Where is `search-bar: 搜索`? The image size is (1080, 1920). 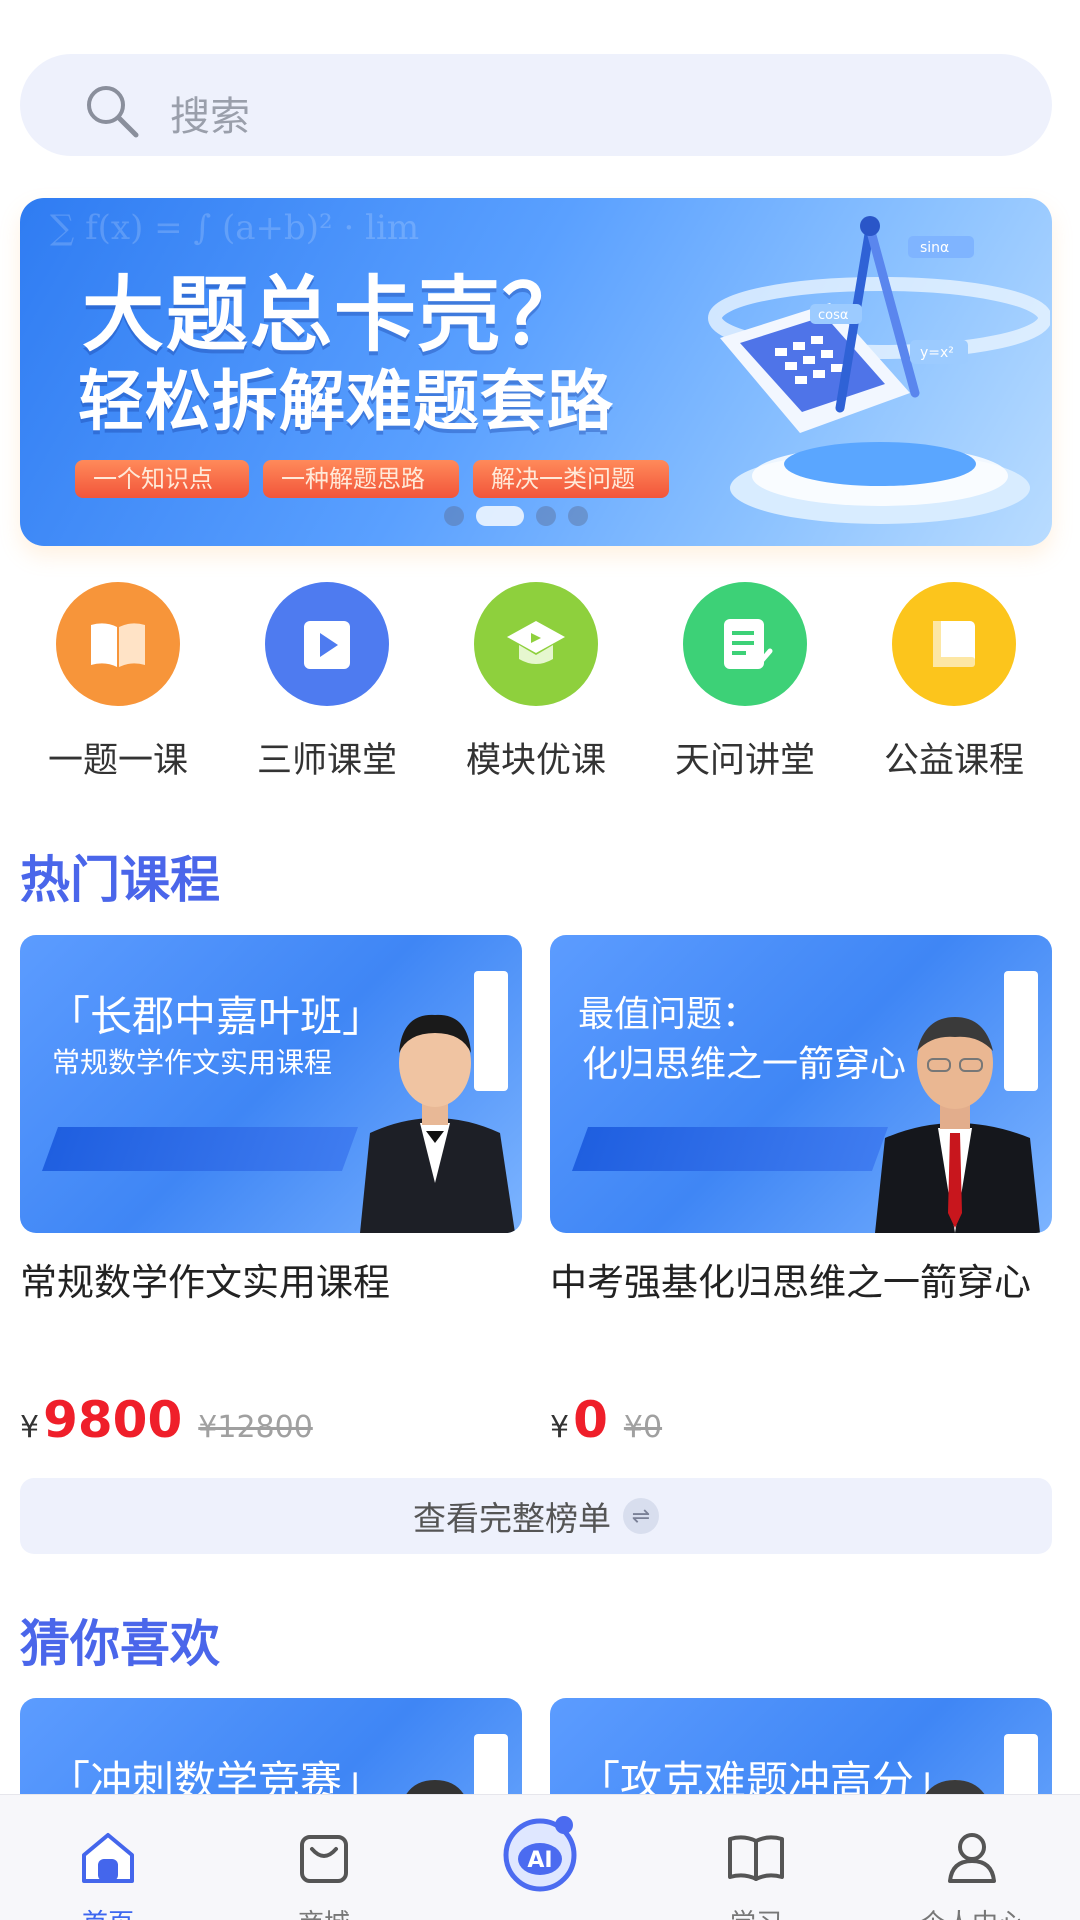 search-bar: 搜索 is located at coordinates (536, 105).